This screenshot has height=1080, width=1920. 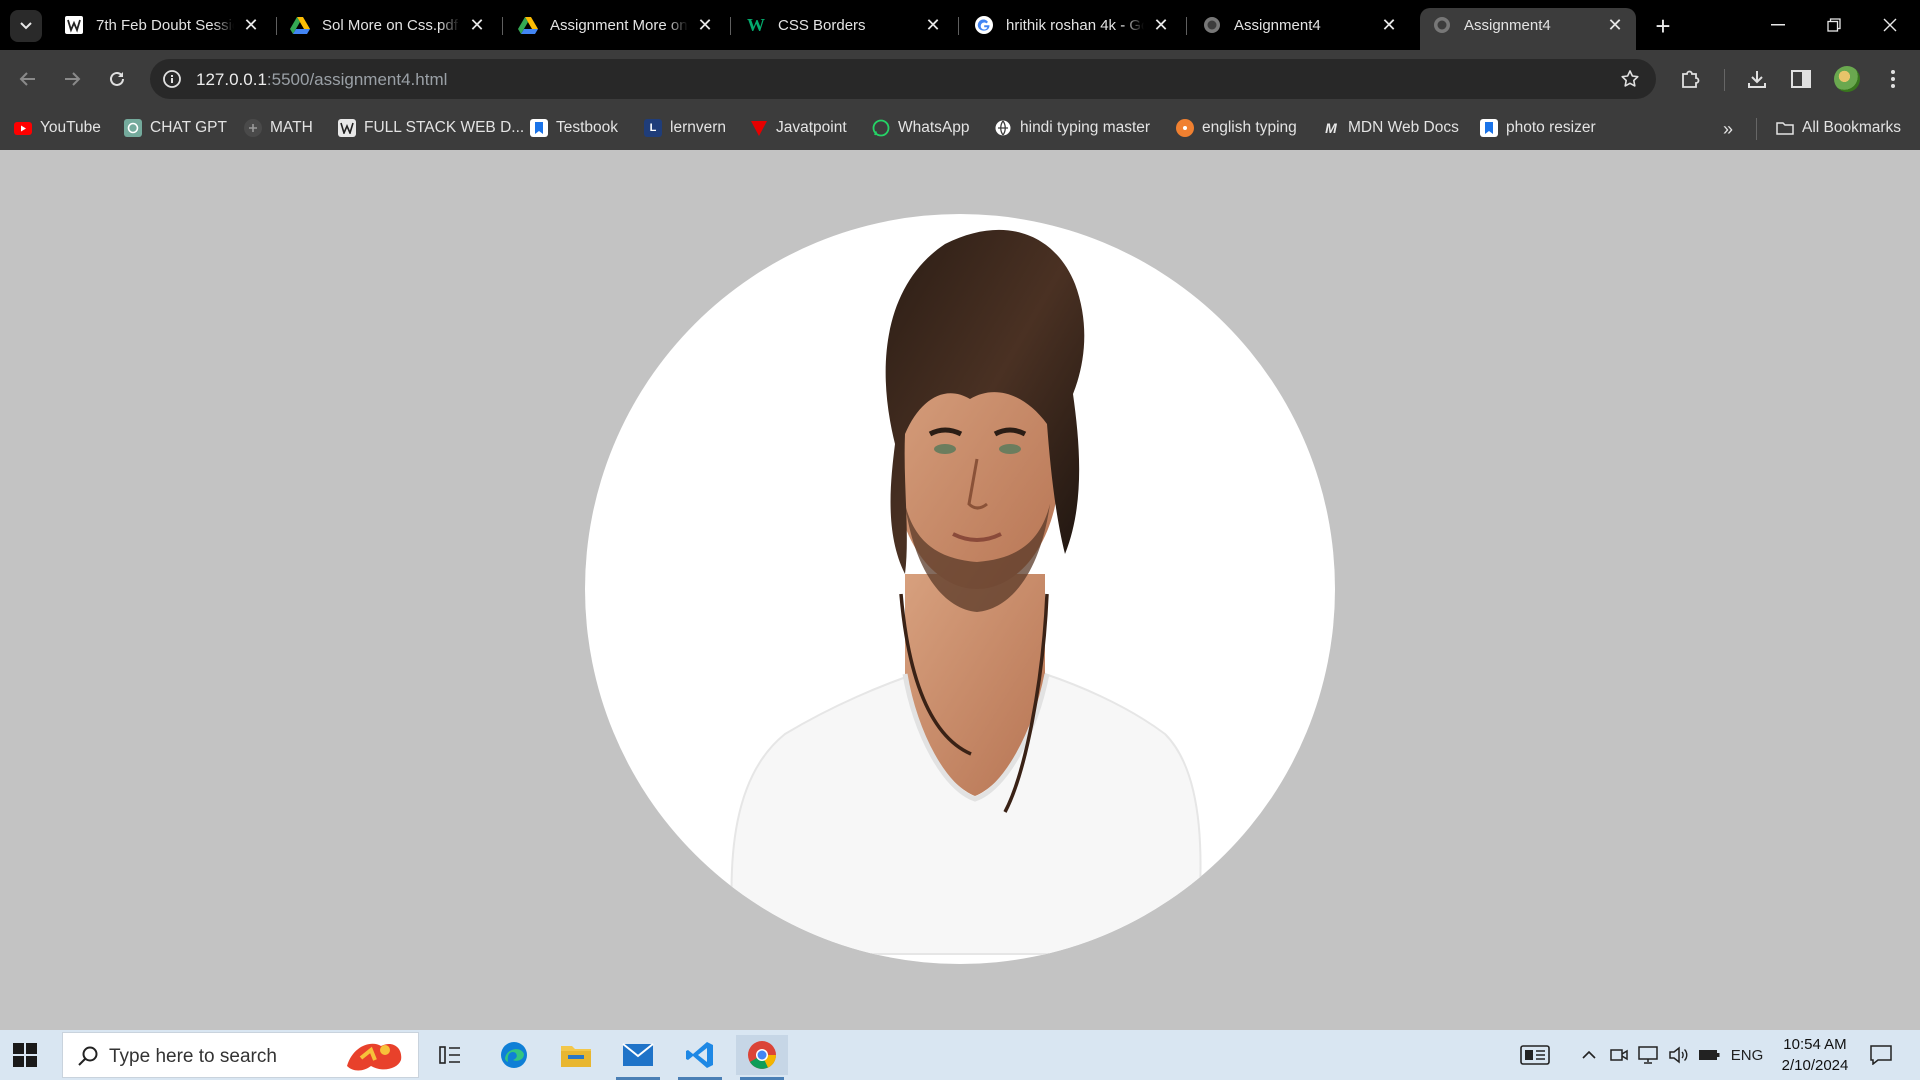 What do you see at coordinates (193, 1056) in the screenshot?
I see `search-placeholder: Type here to search` at bounding box center [193, 1056].